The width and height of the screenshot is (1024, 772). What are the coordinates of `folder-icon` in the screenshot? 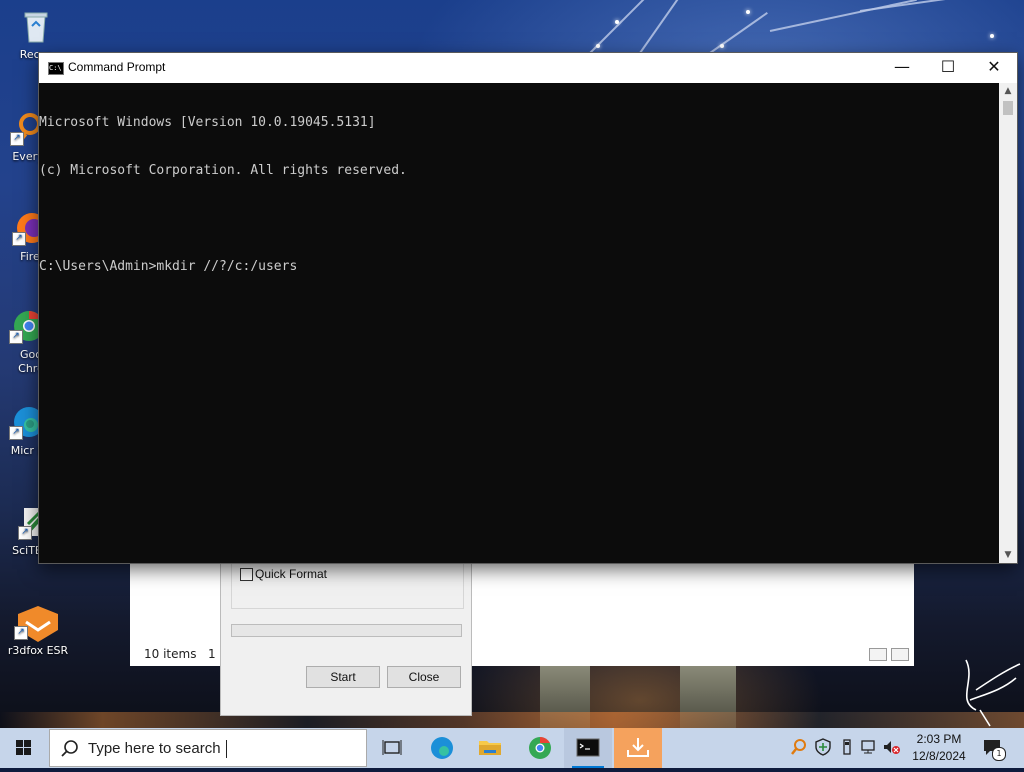 It's located at (490, 748).